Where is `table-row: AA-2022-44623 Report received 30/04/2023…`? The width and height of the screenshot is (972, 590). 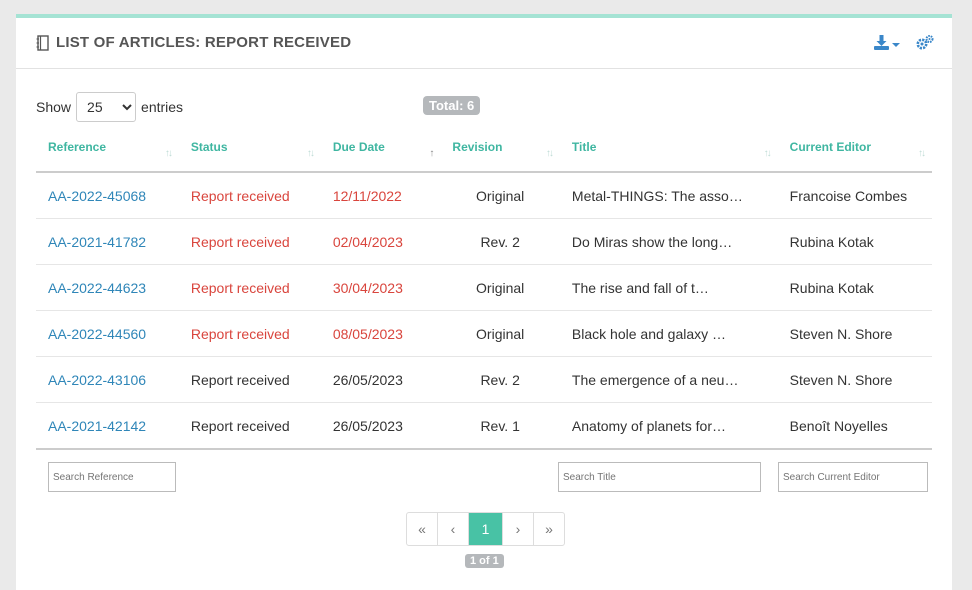
table-row: AA-2022-44623 Report received 30/04/2023… is located at coordinates (484, 287).